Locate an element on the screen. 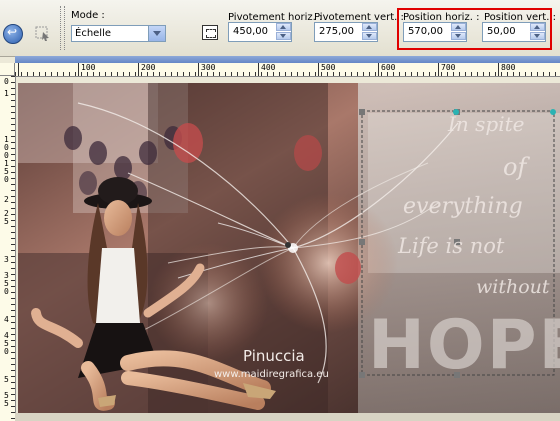  ruler-label: 5 5 is located at coordinates (6, 399).